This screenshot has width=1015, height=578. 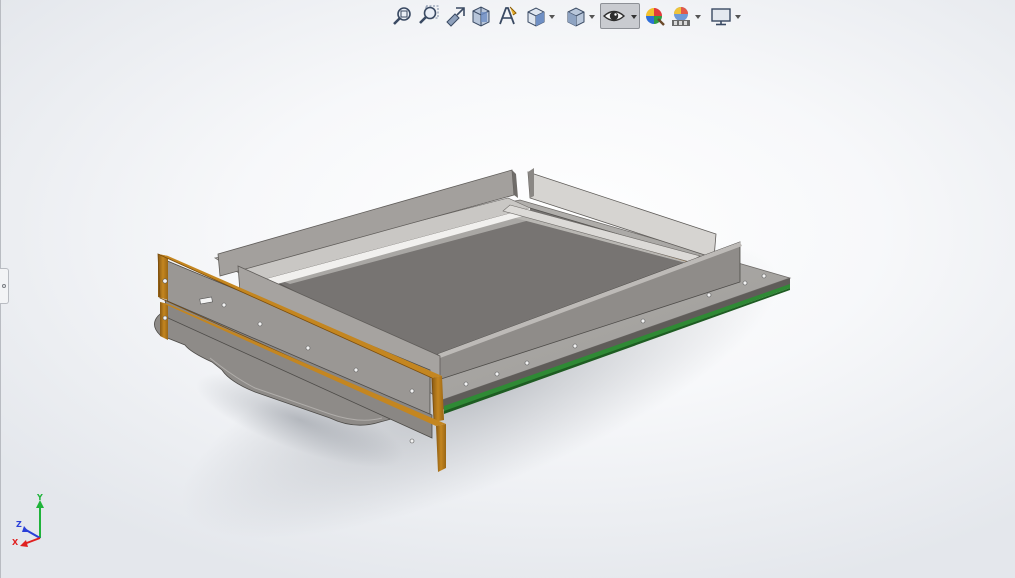 I want to click on triad-x-label: X, so click(x=15, y=542).